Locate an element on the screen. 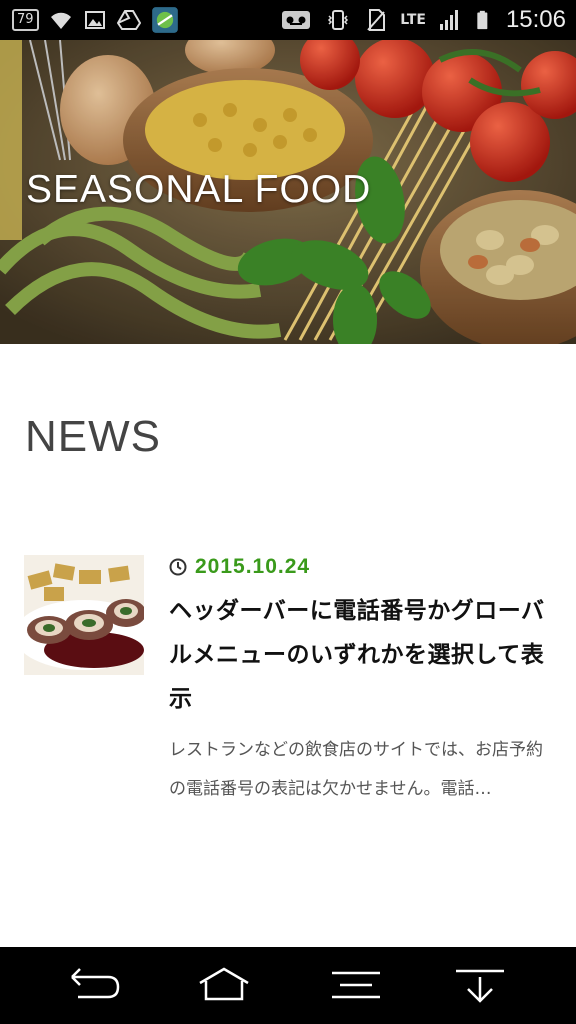  wifi-icon is located at coordinates (60, 20).